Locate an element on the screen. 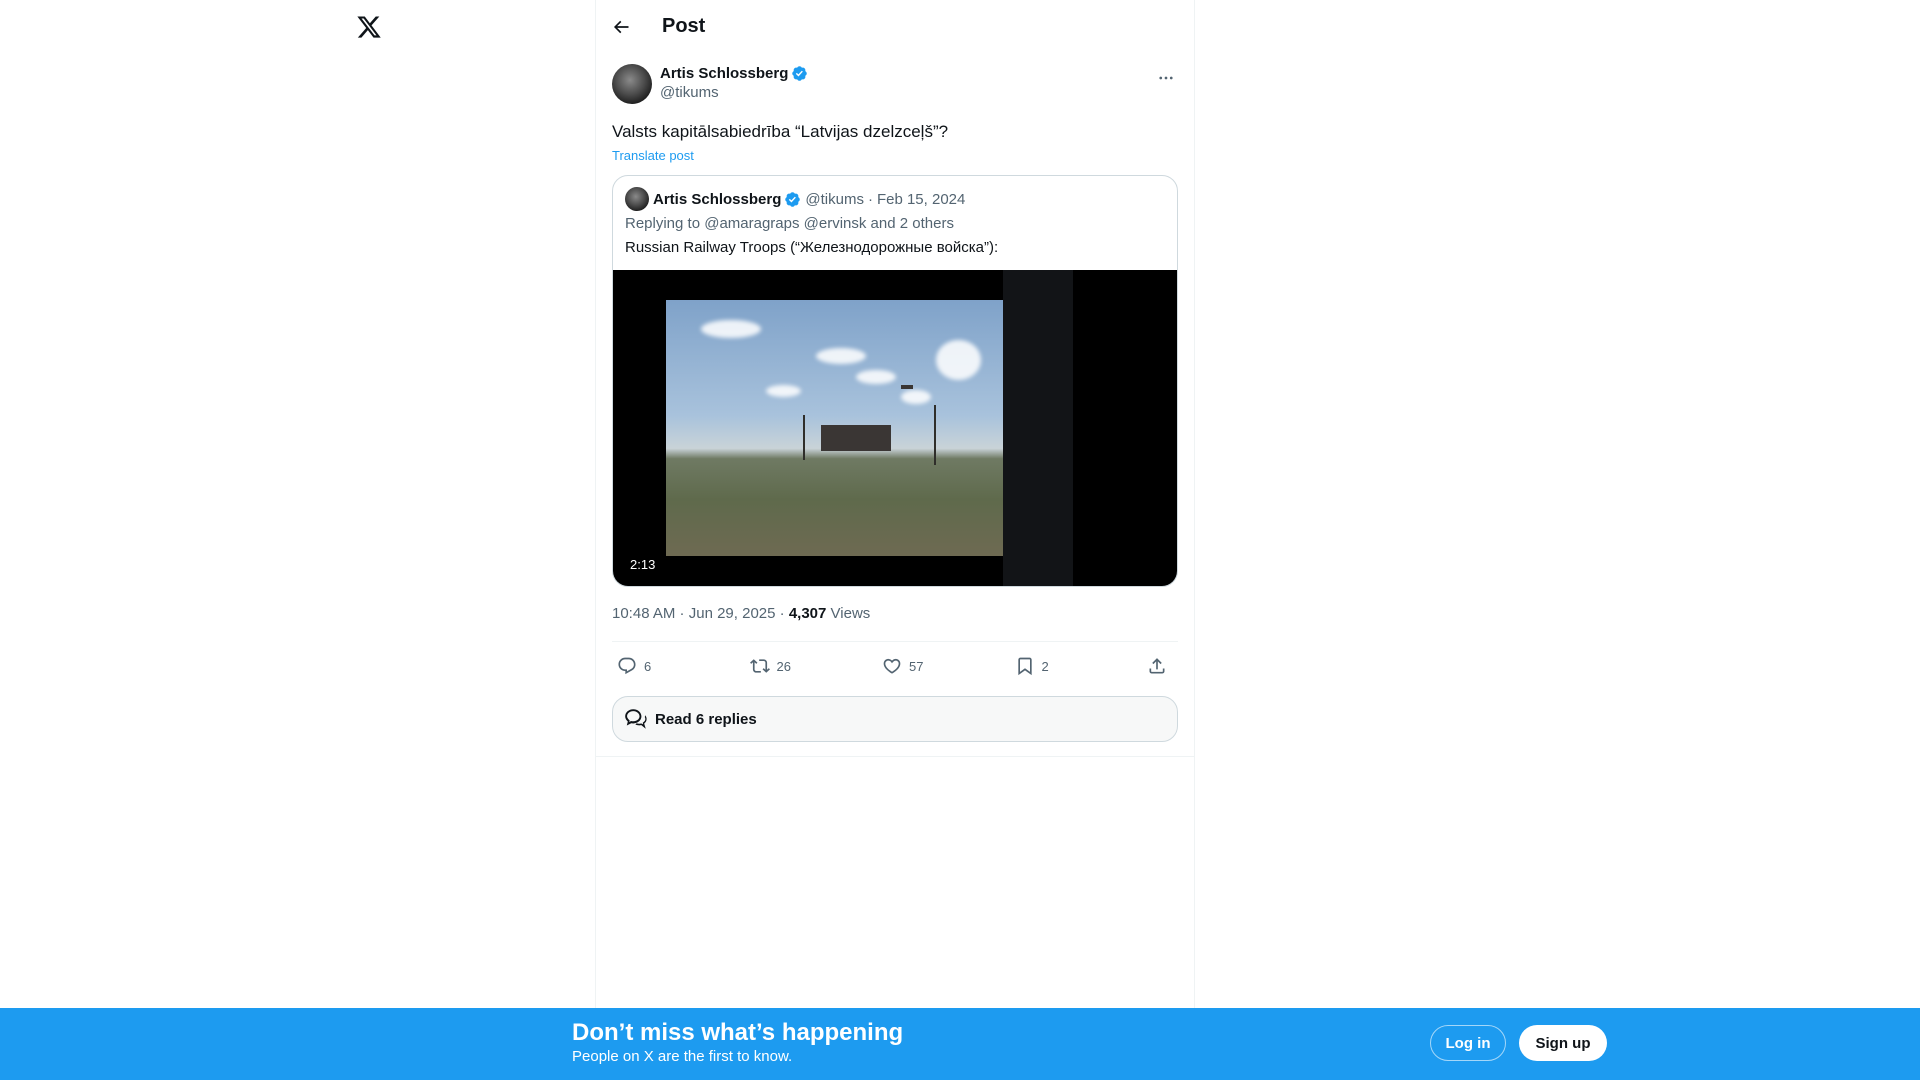 The height and width of the screenshot is (1080, 1920). post-date: Jun 29, 2025 is located at coordinates (732, 613).